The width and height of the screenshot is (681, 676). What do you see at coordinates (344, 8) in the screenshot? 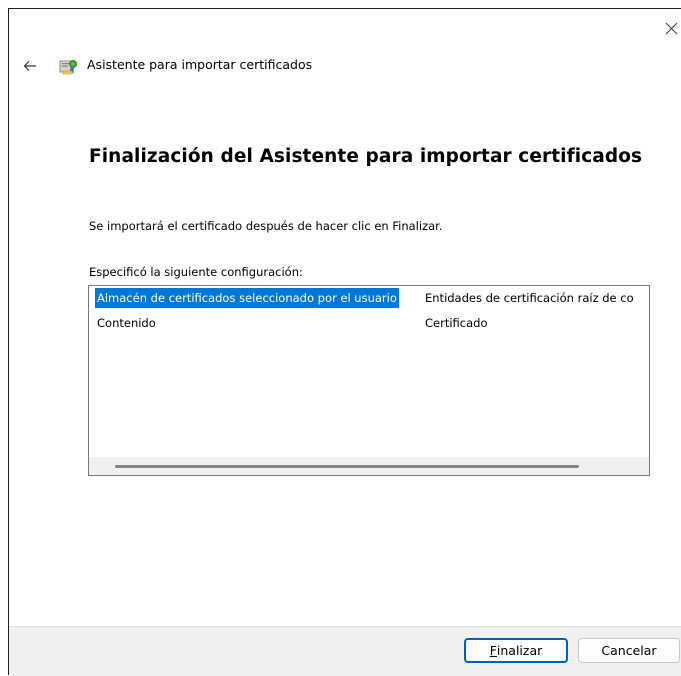
I see `window-border-top` at bounding box center [344, 8].